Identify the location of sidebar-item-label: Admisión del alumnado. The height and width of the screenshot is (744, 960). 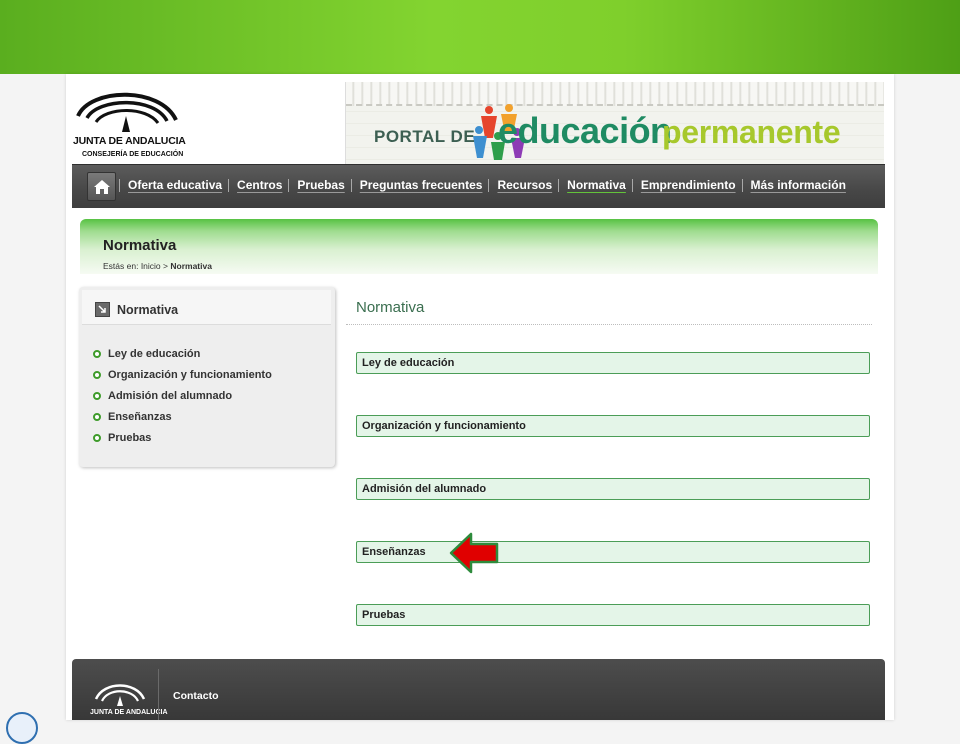
(170, 395).